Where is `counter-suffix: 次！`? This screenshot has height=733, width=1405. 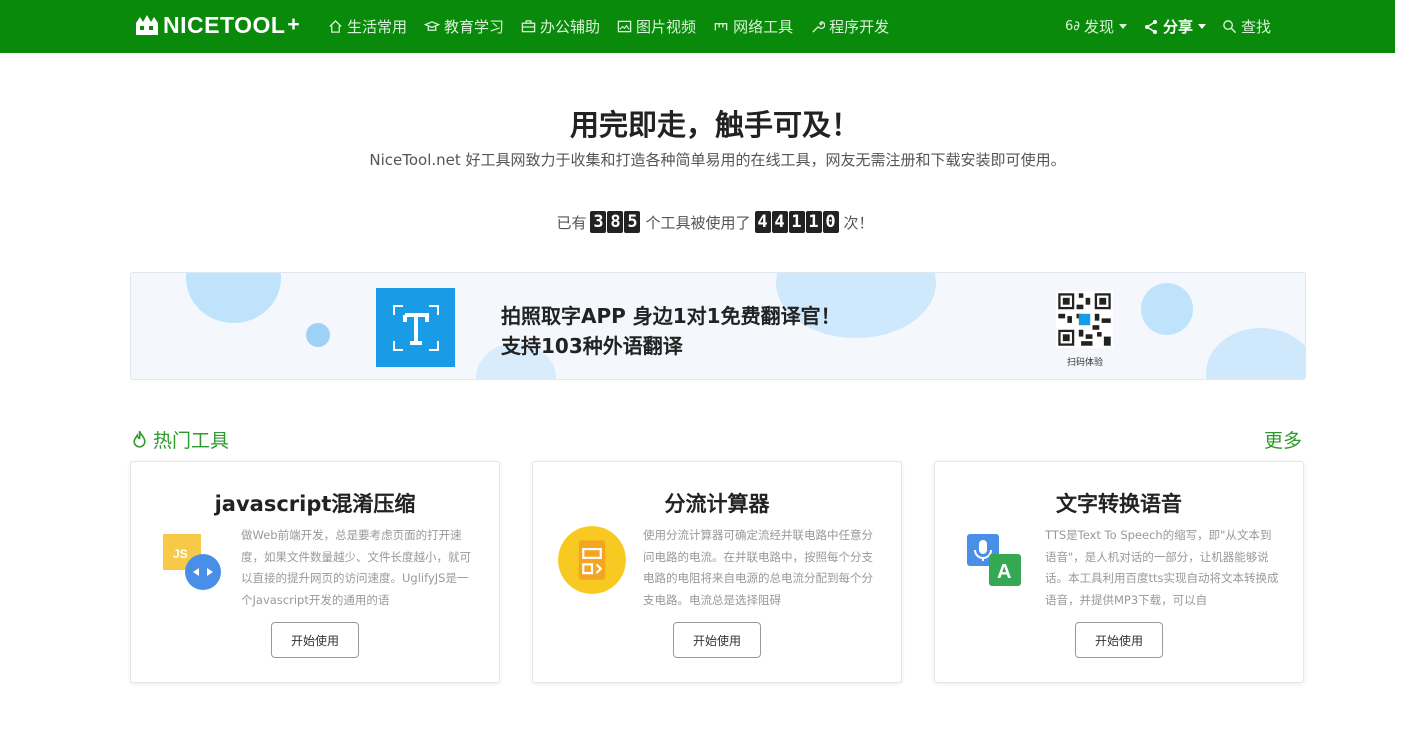
counter-suffix: 次！ is located at coordinates (858, 222).